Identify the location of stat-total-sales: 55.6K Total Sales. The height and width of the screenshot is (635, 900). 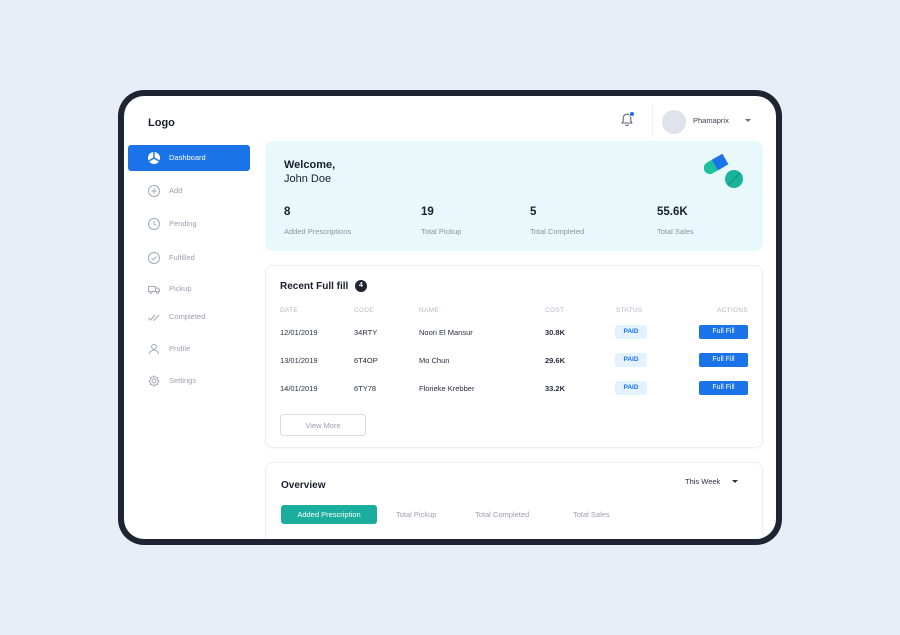
(675, 221).